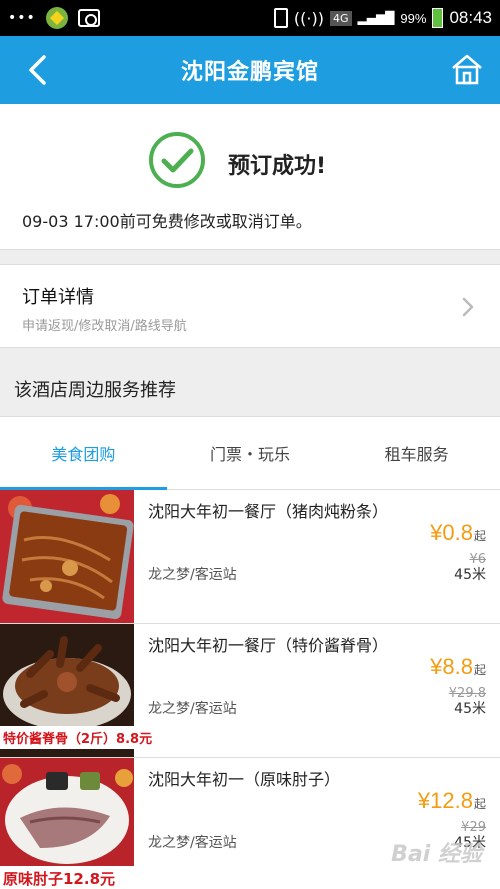 This screenshot has width=500, height=889. Describe the element at coordinates (268, 511) in the screenshot. I see `item-name: 沈阳大年初一餐厅（猪肉炖粉条）` at that location.